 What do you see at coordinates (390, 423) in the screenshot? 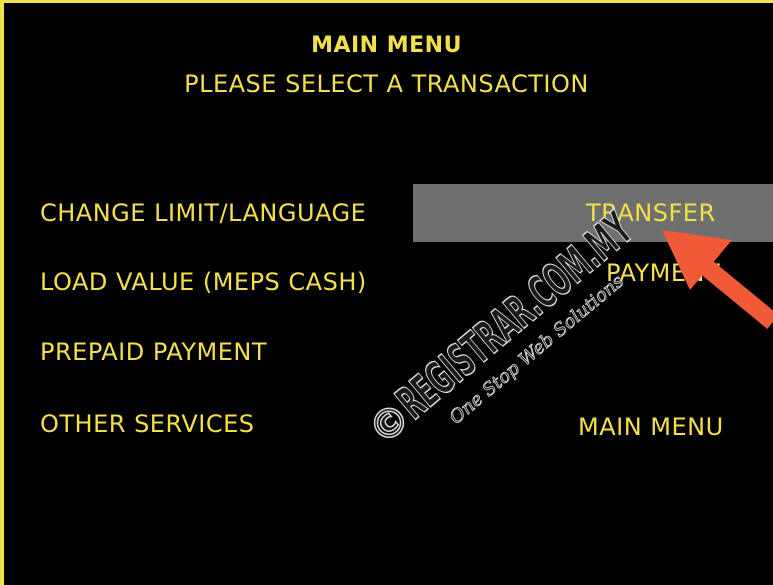
I see `watermark-copyright: ©` at bounding box center [390, 423].